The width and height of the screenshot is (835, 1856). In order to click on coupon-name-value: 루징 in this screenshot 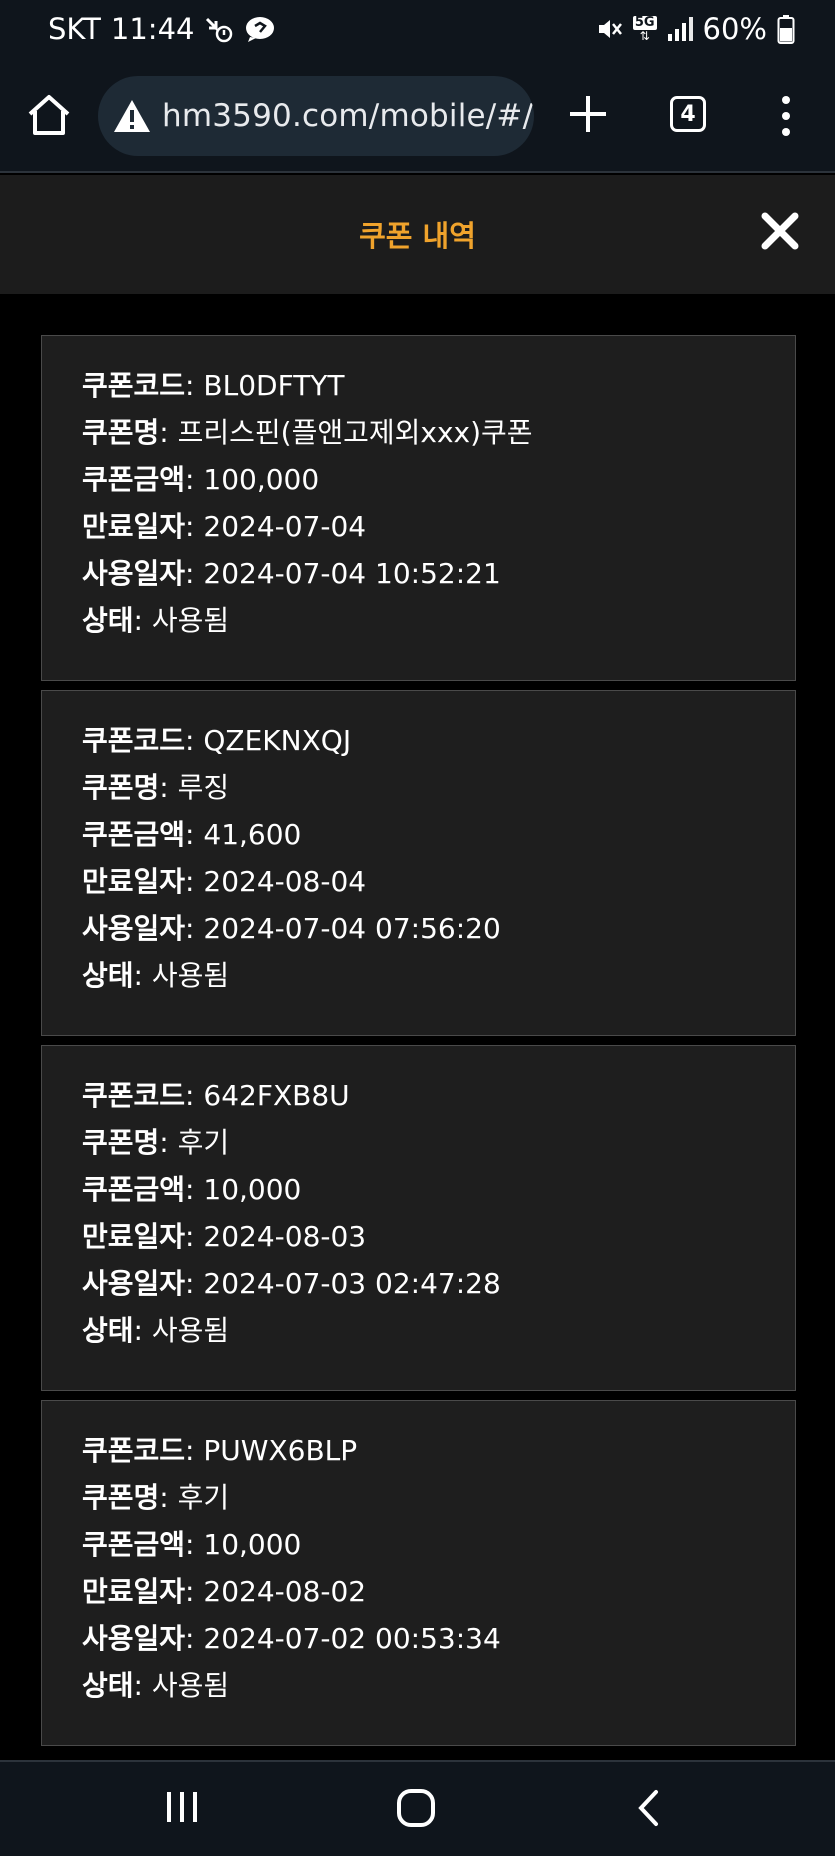, I will do `click(203, 787)`.